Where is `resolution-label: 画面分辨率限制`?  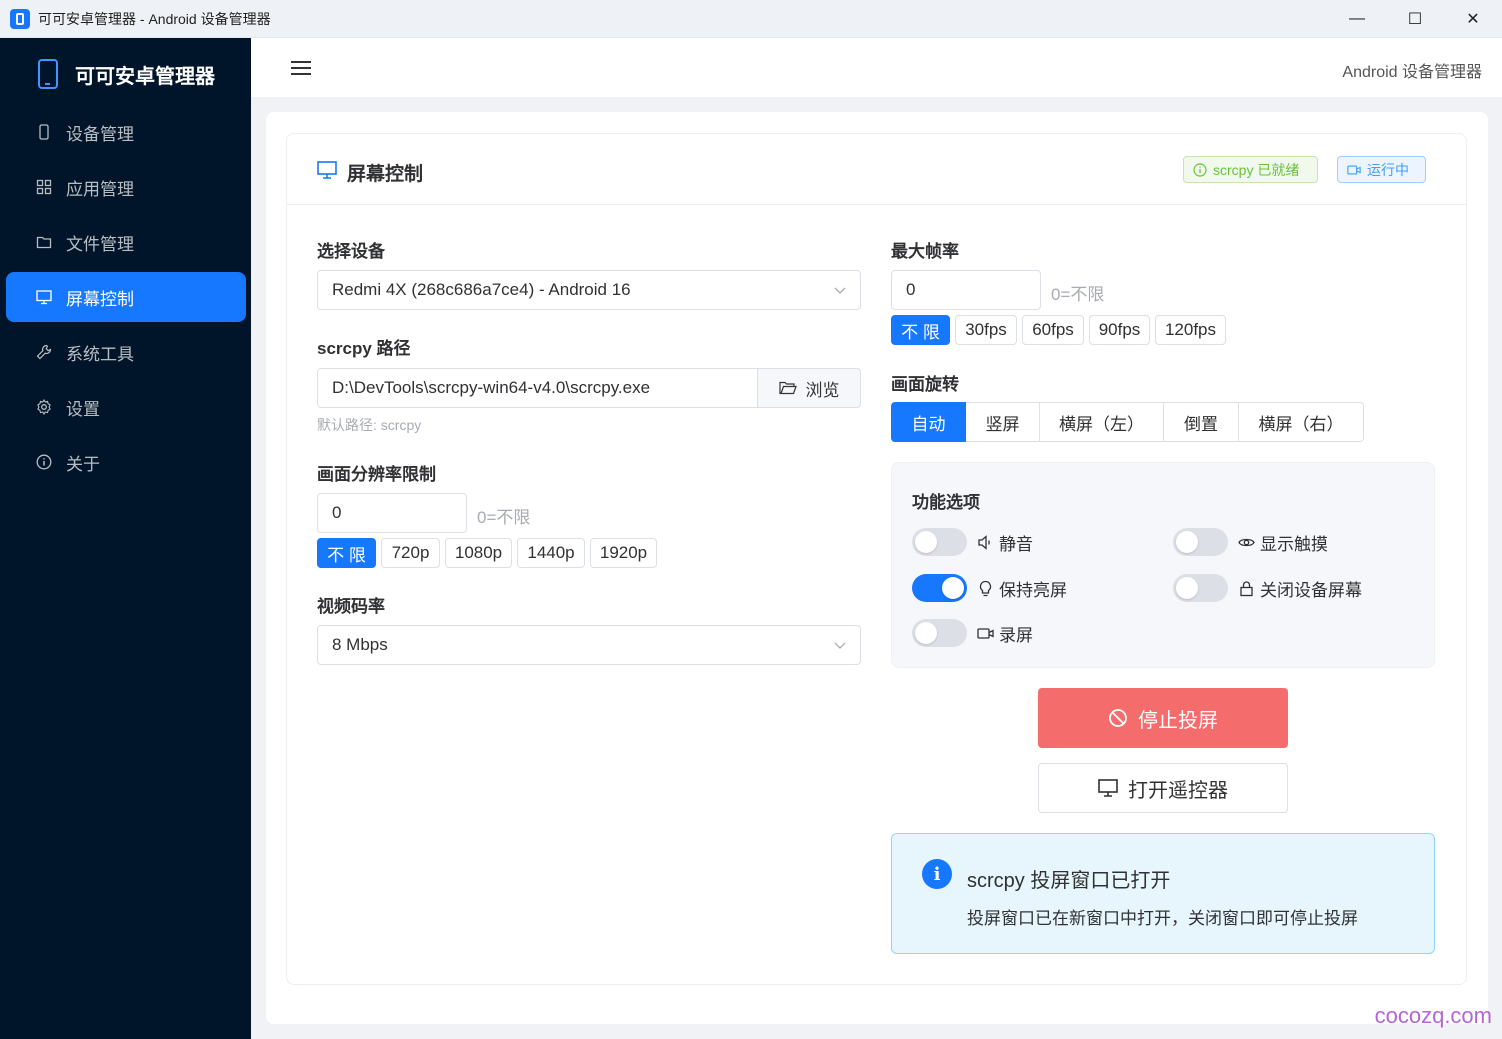
resolution-label: 画面分辨率限制 is located at coordinates (376, 474).